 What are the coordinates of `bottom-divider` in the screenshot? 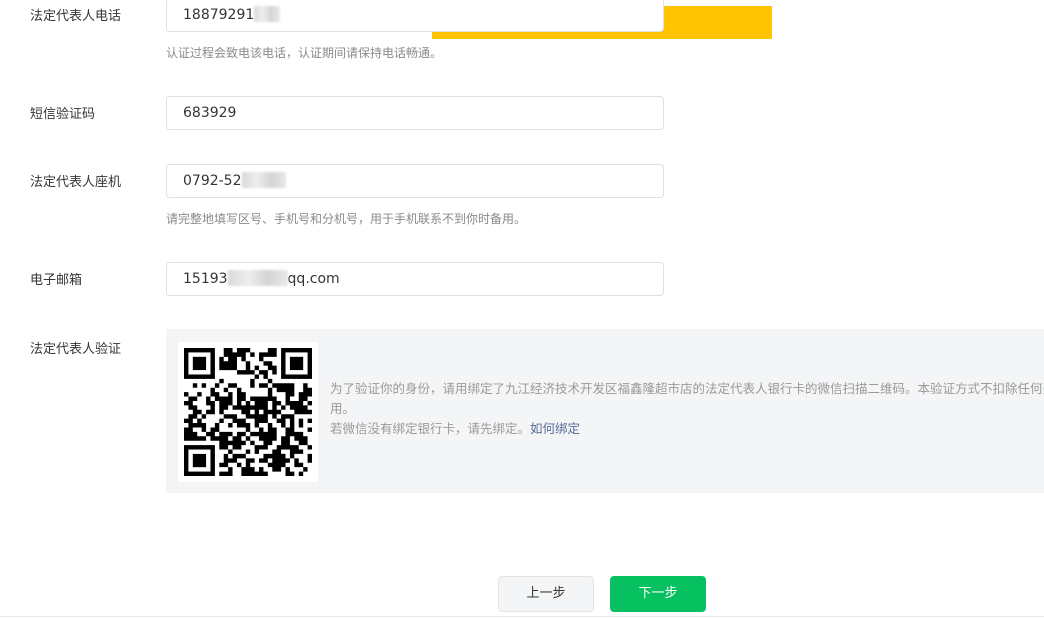 It's located at (522, 616).